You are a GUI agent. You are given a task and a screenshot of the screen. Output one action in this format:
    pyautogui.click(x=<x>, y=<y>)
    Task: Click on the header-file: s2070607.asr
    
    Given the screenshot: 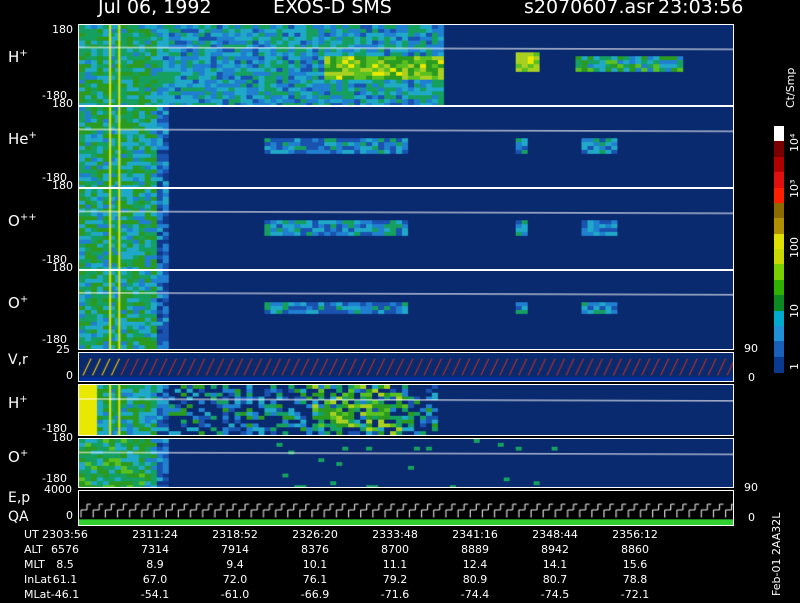 What is the action you would take?
    pyautogui.click(x=589, y=9)
    